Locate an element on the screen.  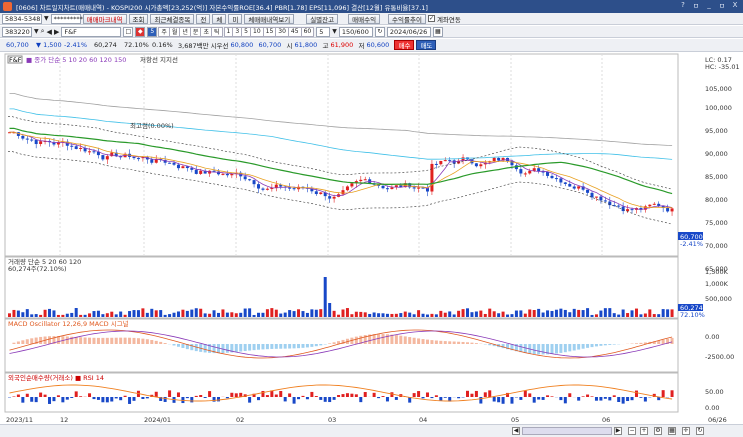
close-icon: X is located at coordinates (735, 6).